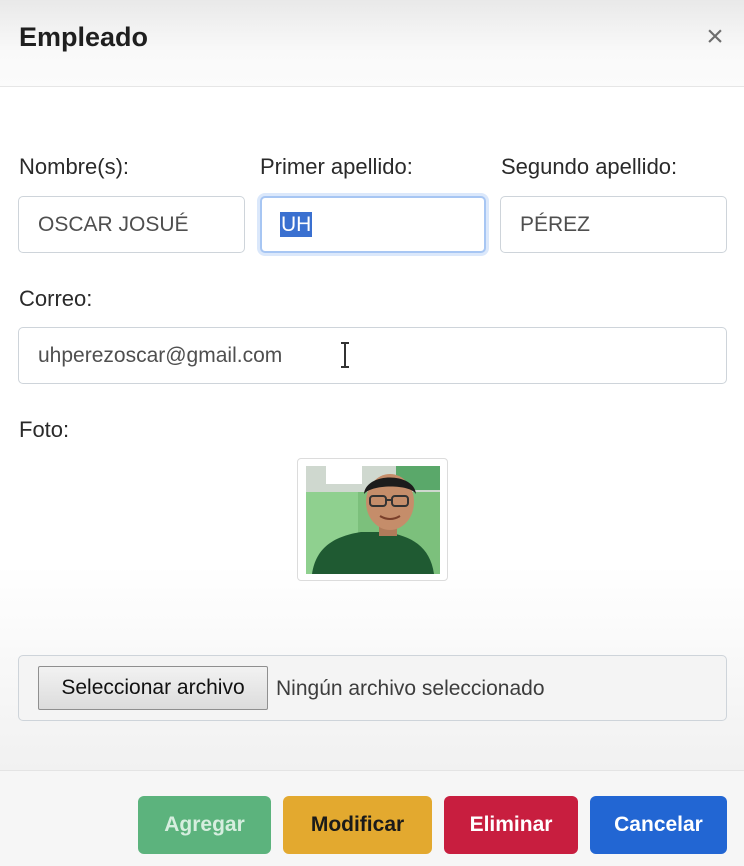 The height and width of the screenshot is (866, 744). What do you see at coordinates (113, 224) in the screenshot?
I see `nombre-input-value: OSCAR JOSUÉ` at bounding box center [113, 224].